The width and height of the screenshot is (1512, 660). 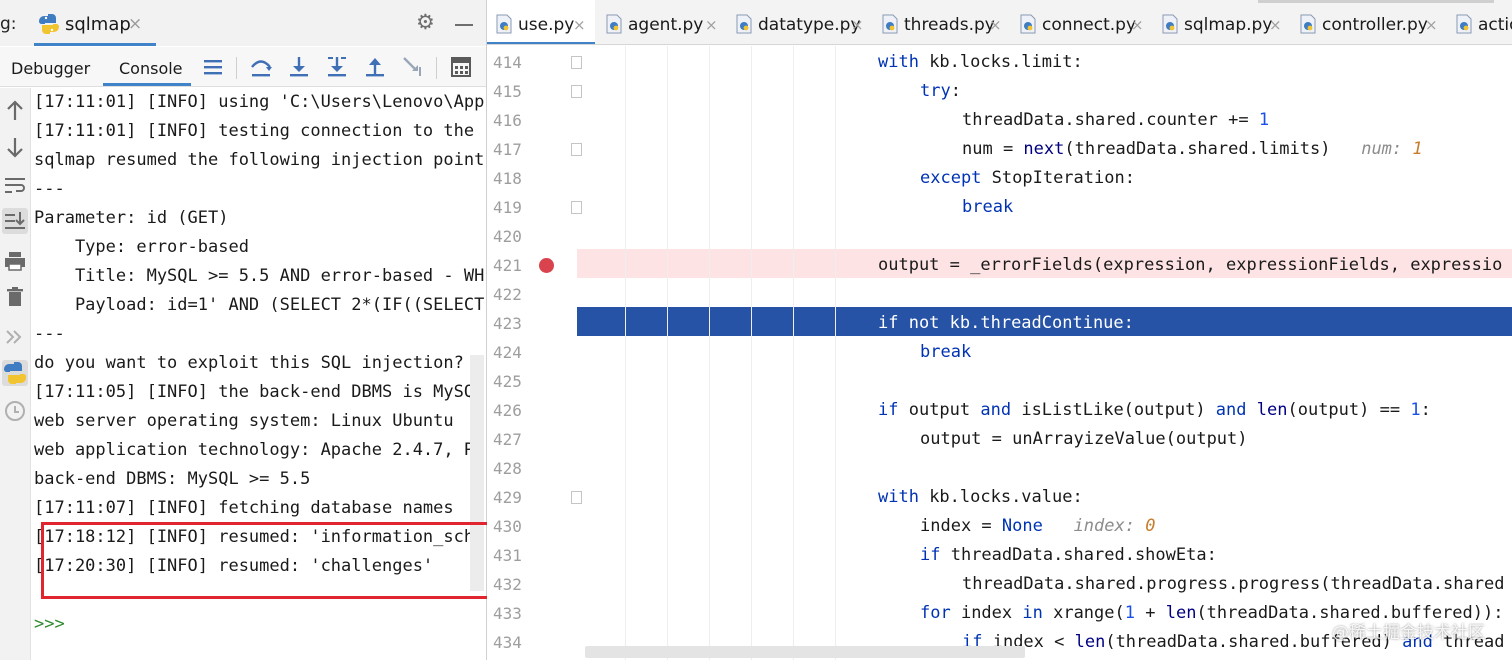 What do you see at coordinates (272, 560) in the screenshot?
I see `annotation-highlight-box` at bounding box center [272, 560].